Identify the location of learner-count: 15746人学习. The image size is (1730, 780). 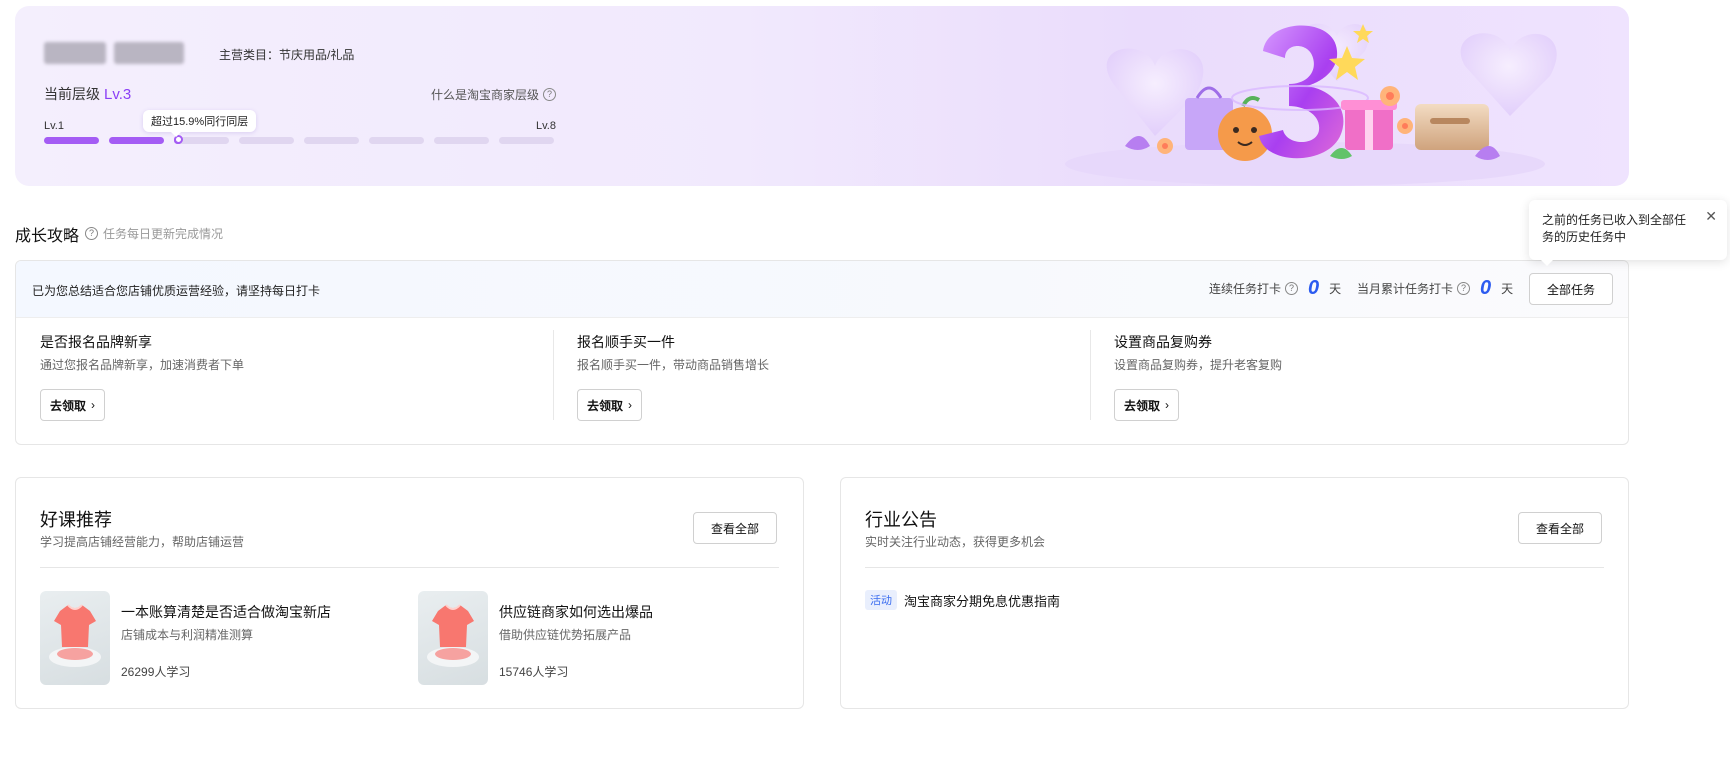
(534, 672).